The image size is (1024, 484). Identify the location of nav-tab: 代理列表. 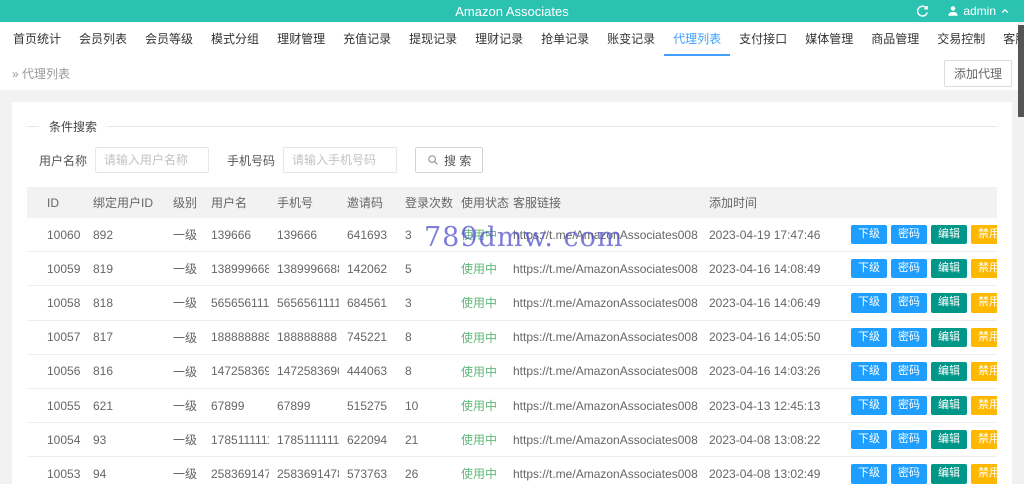
(697, 39).